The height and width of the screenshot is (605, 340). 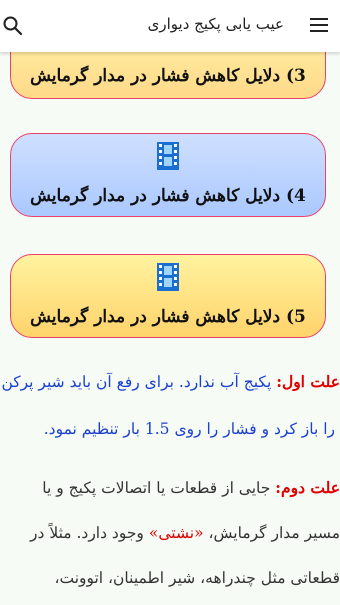 What do you see at coordinates (156, 488) in the screenshot?
I see `cause-2-text: جایی از قطعات یا اتصالات پکیج و یا` at bounding box center [156, 488].